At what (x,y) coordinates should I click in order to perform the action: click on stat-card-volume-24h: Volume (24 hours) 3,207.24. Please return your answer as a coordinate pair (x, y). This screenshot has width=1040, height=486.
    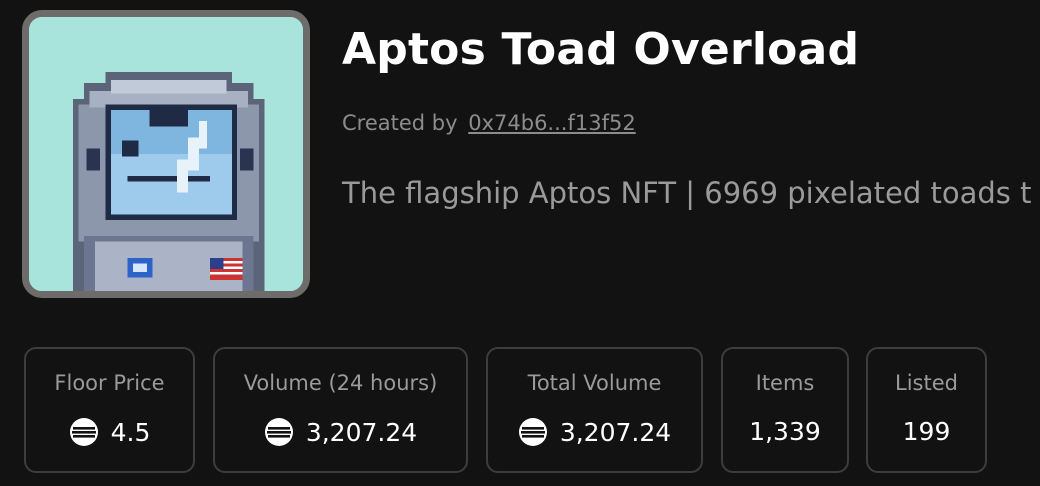
    Looking at the image, I should click on (340, 410).